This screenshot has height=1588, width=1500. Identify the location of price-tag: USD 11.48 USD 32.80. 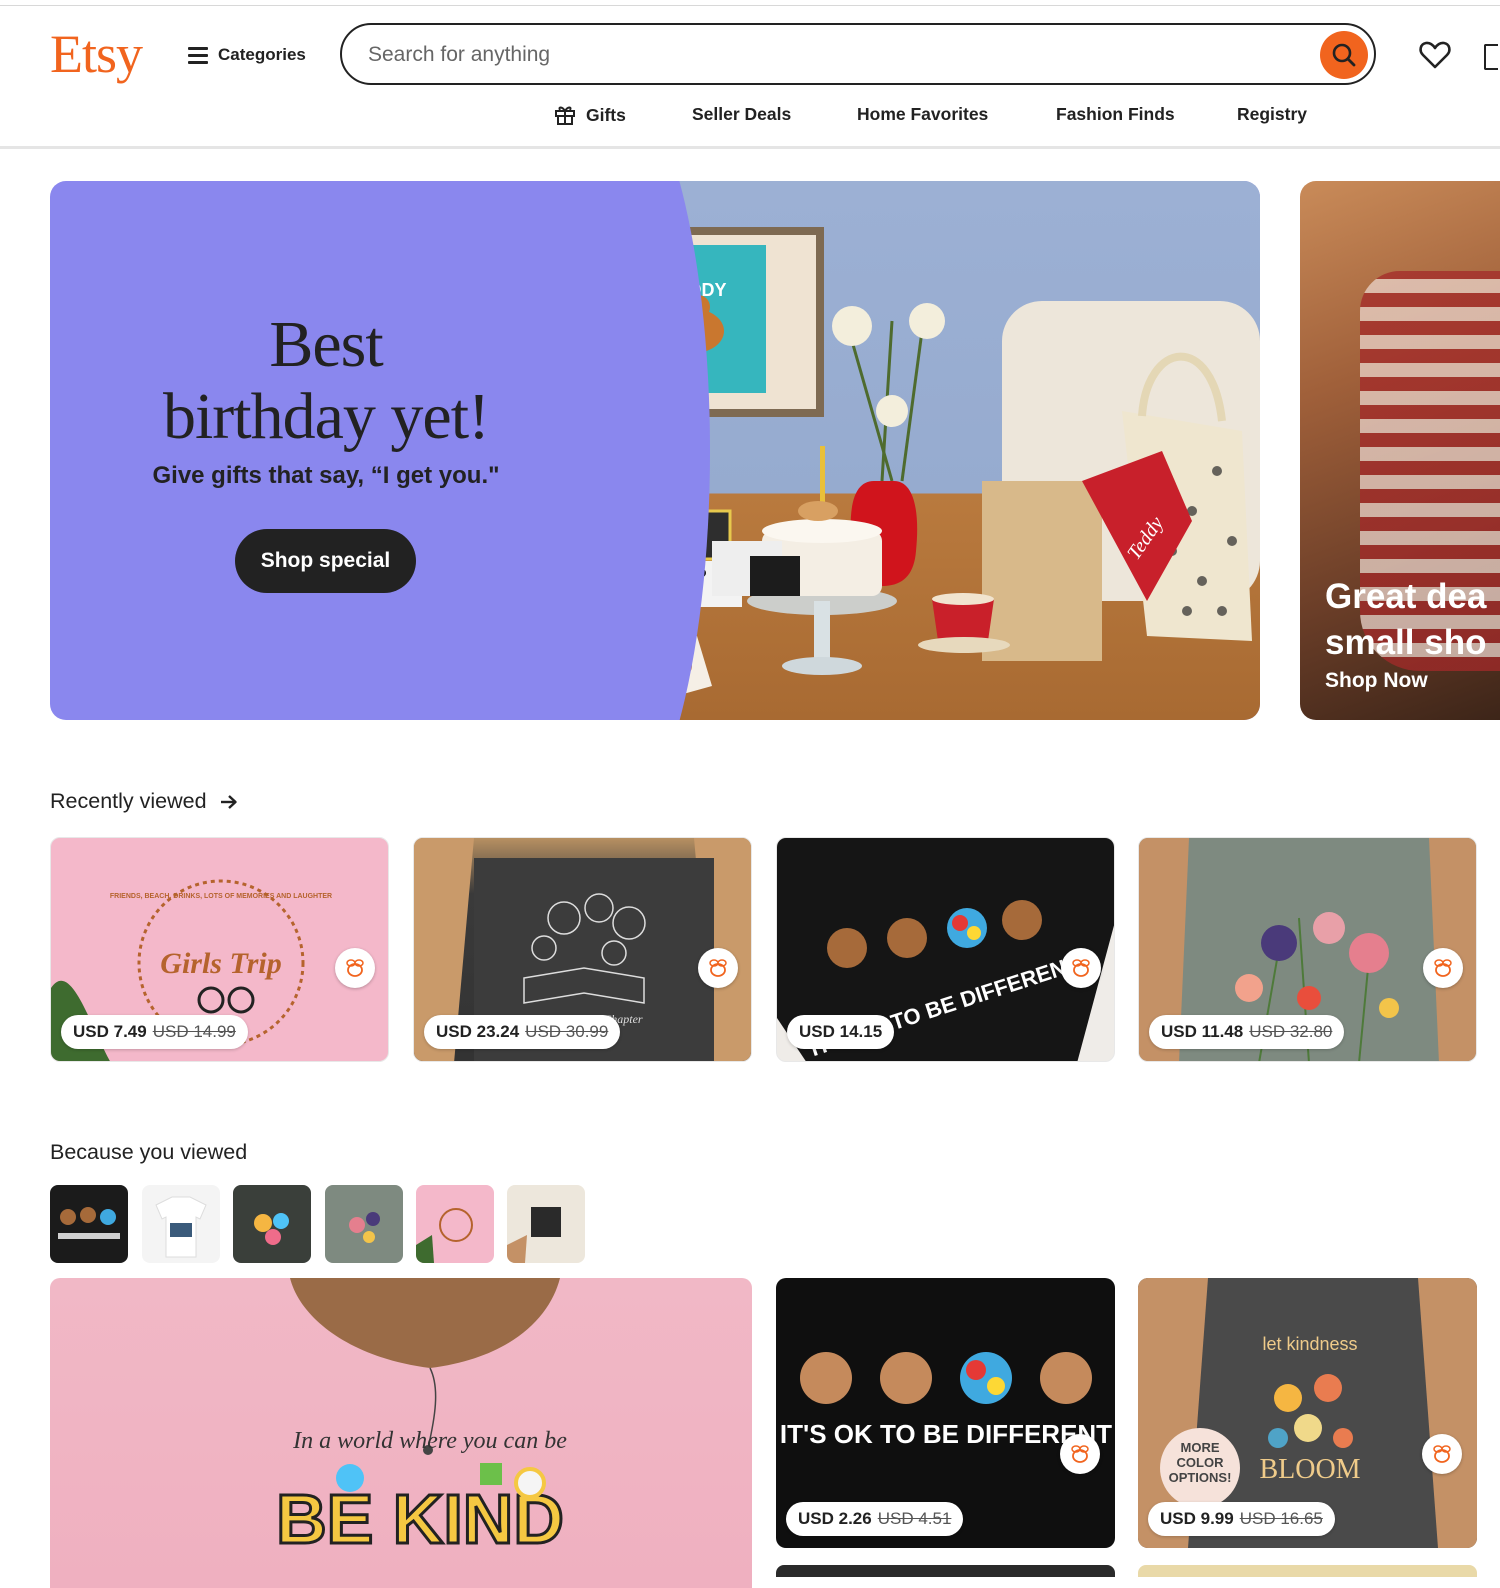
(1247, 1032).